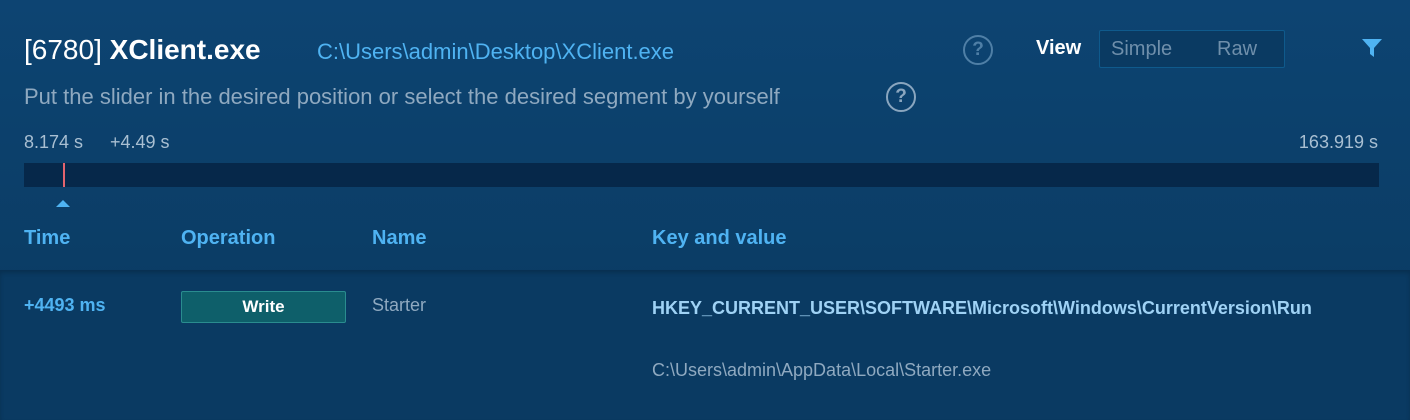 The height and width of the screenshot is (420, 1410). Describe the element at coordinates (1059, 48) in the screenshot. I see `view-label: View` at that location.